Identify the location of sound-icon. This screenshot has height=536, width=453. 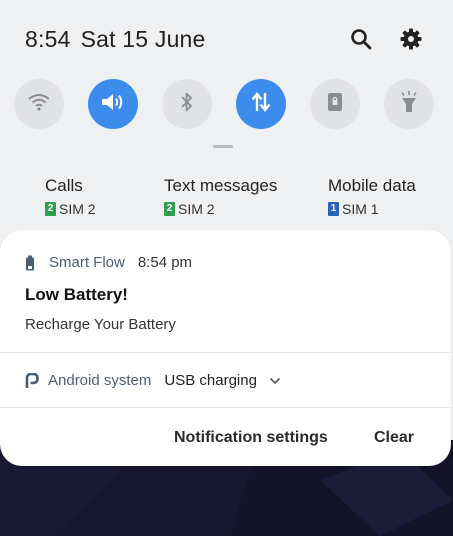
(113, 104).